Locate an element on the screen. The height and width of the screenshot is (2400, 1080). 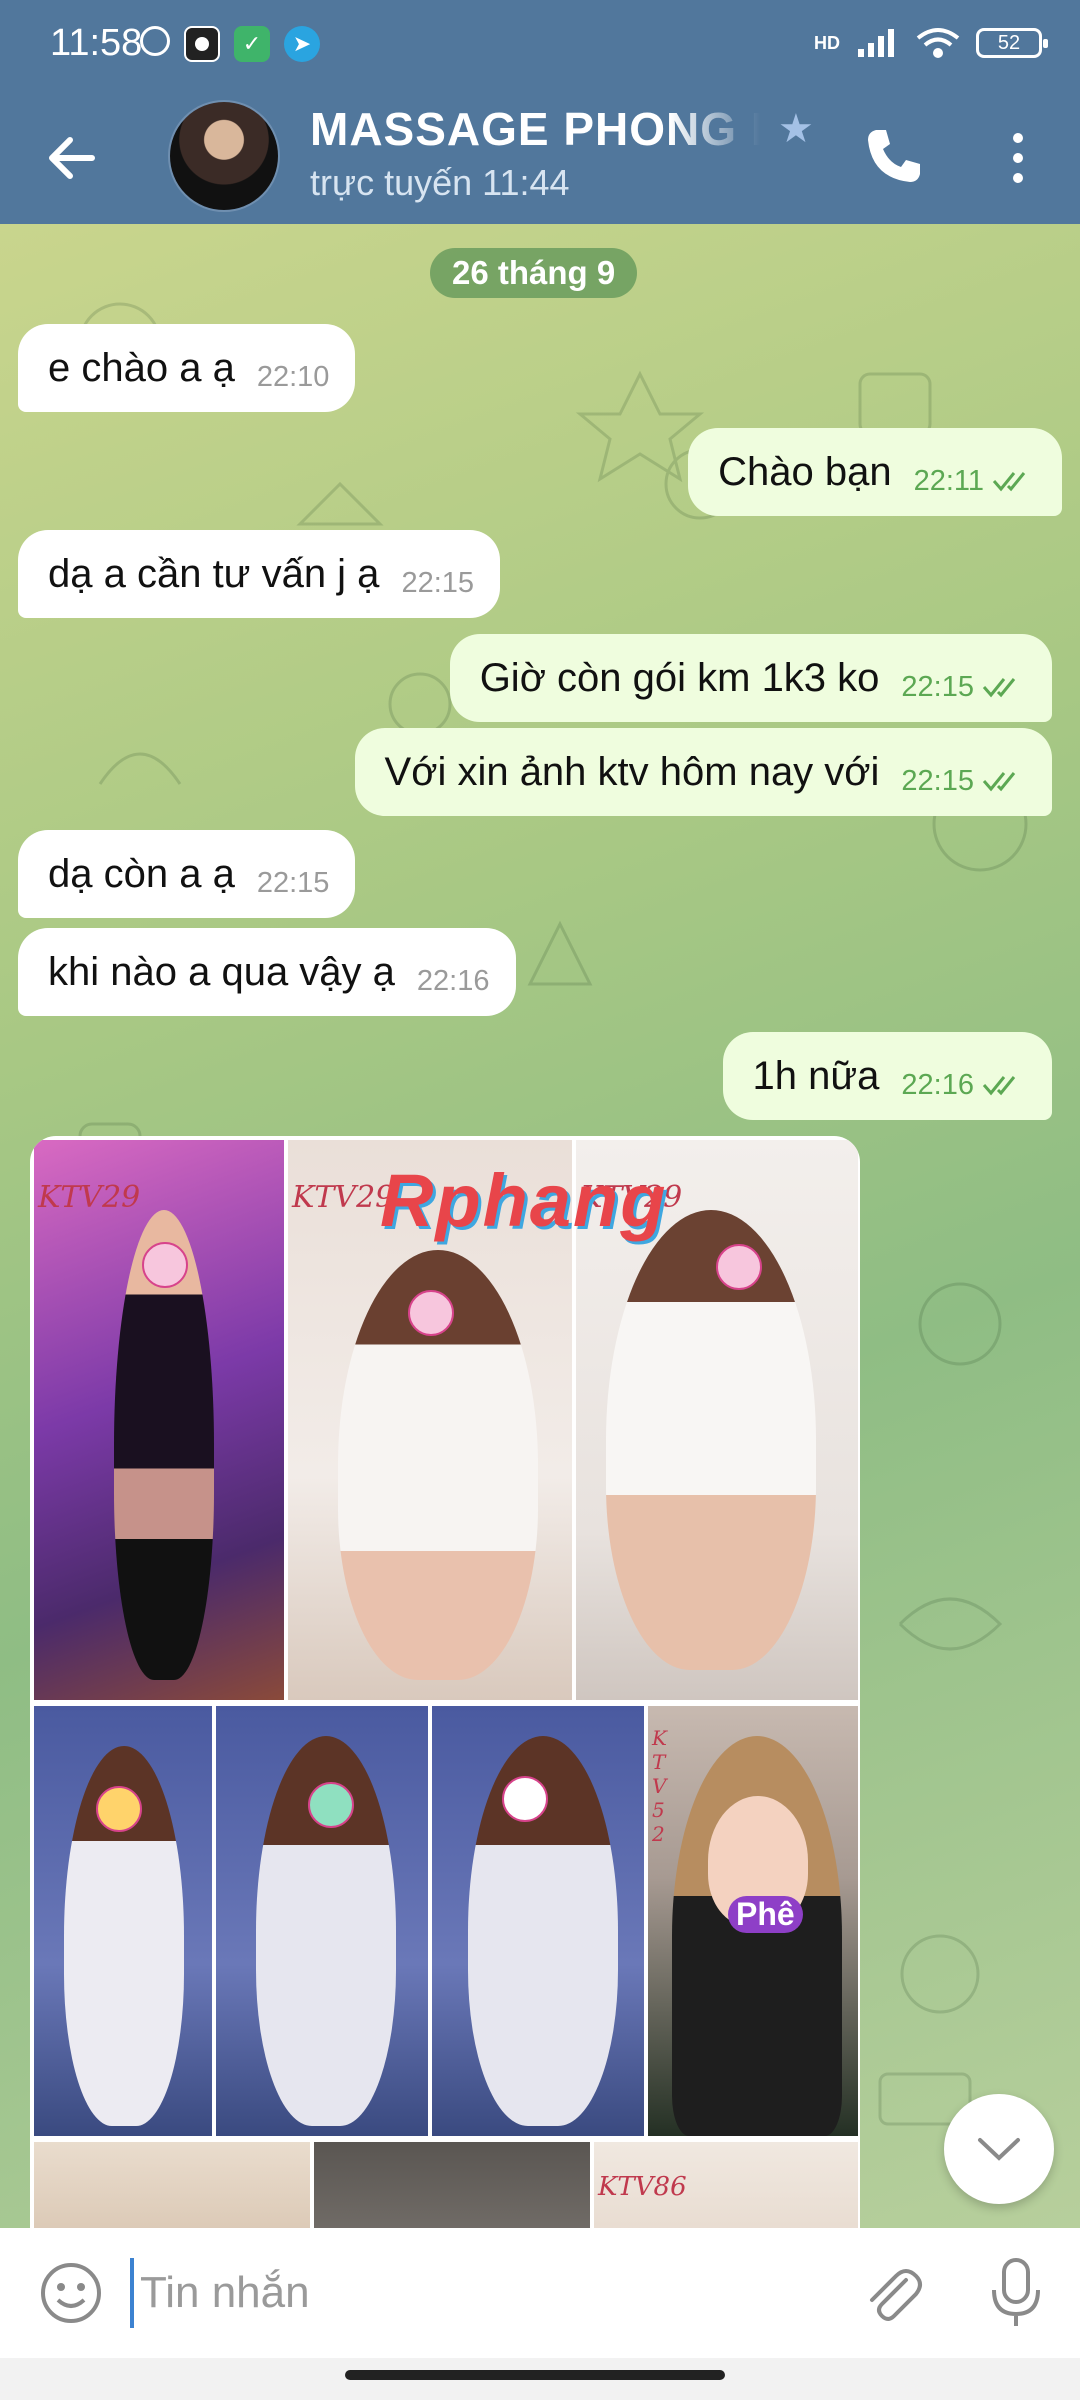
phone-call-icon is located at coordinates (894, 156).